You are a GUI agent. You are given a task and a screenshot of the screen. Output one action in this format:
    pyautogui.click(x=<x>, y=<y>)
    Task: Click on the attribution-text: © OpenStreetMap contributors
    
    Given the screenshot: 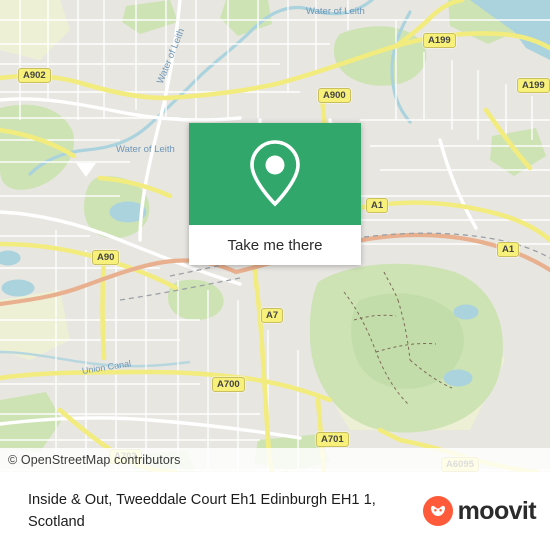 What is the action you would take?
    pyautogui.click(x=94, y=460)
    